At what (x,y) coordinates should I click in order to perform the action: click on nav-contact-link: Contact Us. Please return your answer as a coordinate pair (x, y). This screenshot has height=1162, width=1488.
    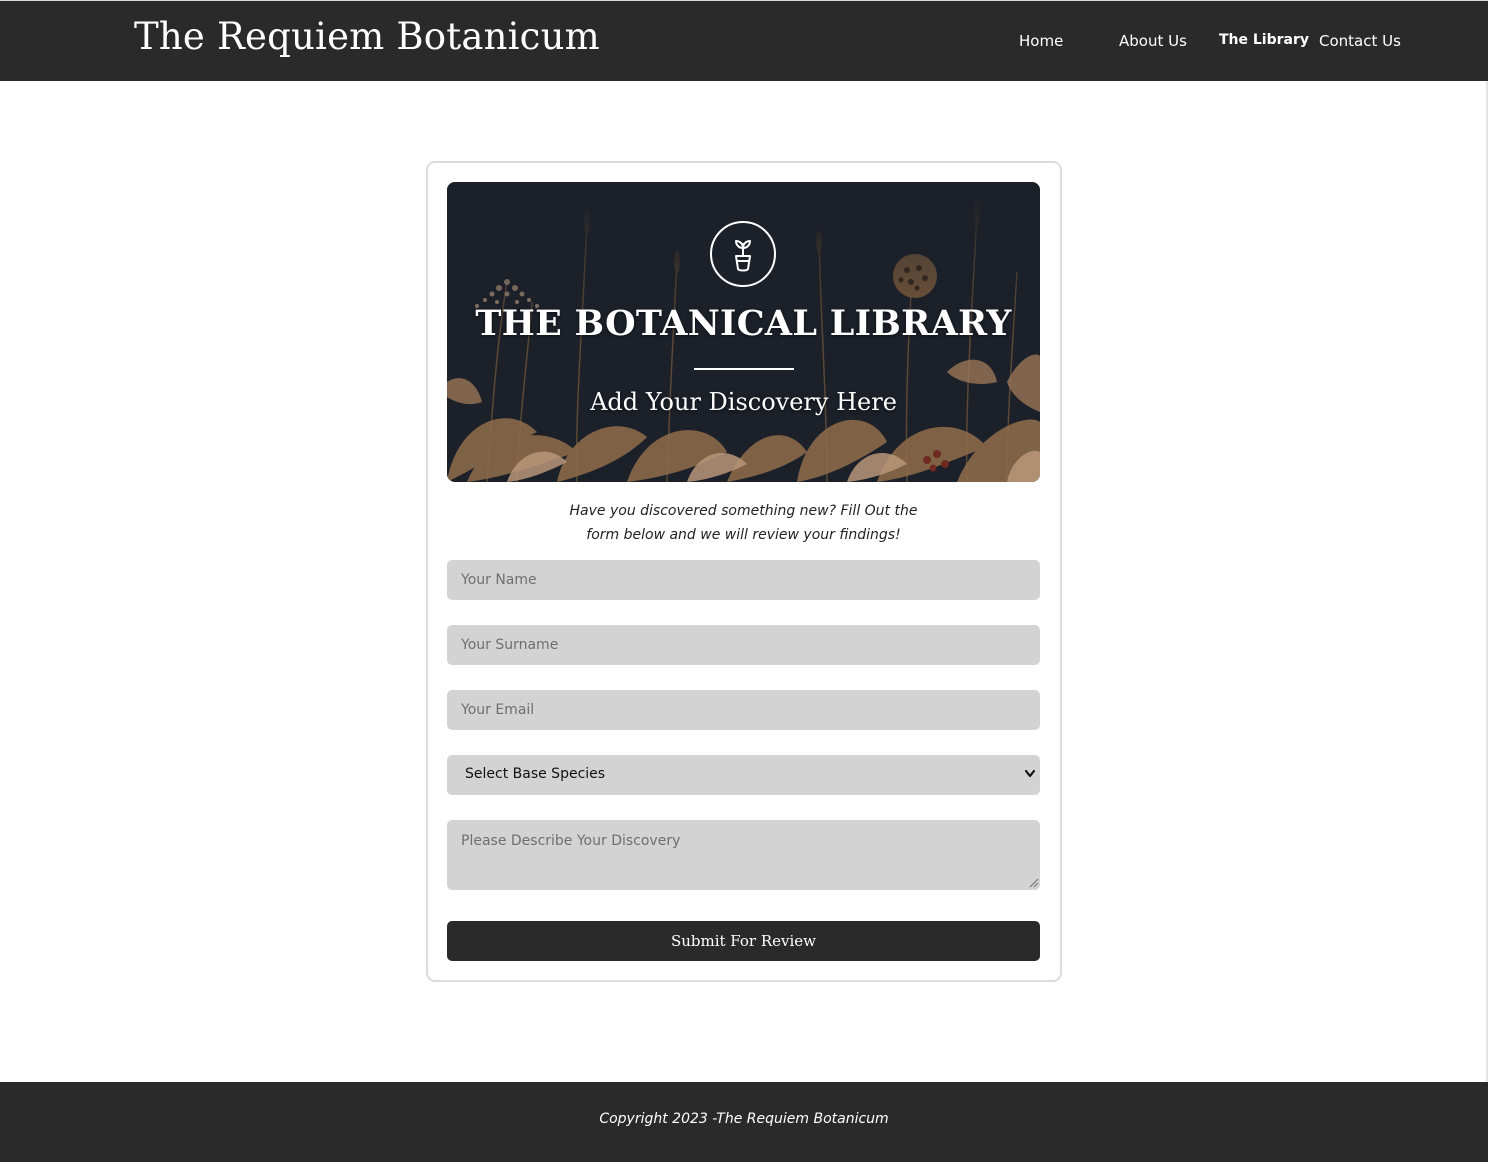
    Looking at the image, I should click on (1360, 41).